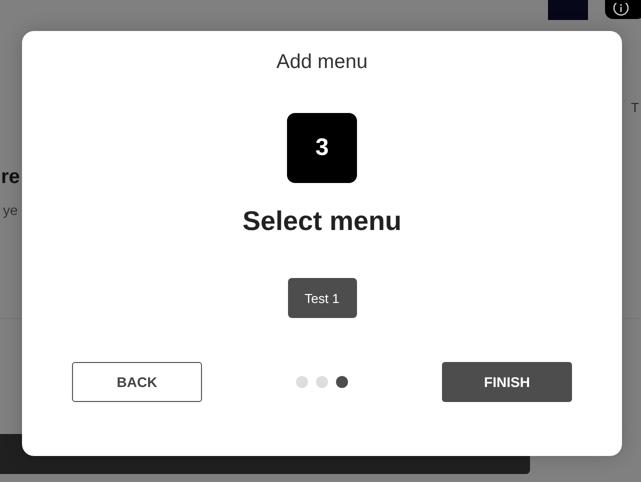 The width and height of the screenshot is (641, 482). I want to click on menu-option: Test 1, so click(322, 298).